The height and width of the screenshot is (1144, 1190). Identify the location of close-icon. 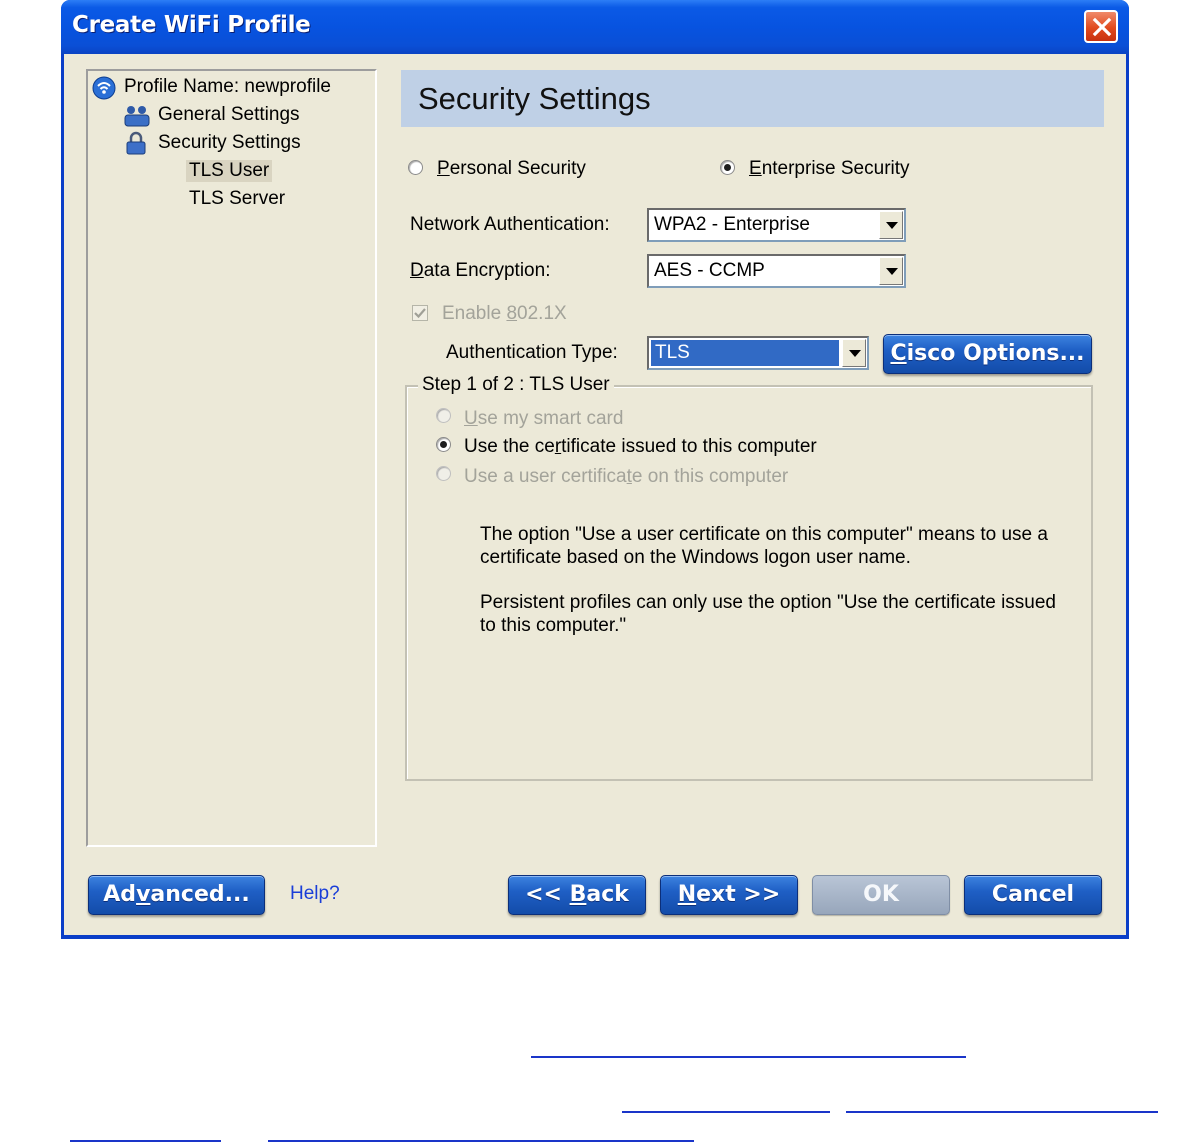
(1102, 27).